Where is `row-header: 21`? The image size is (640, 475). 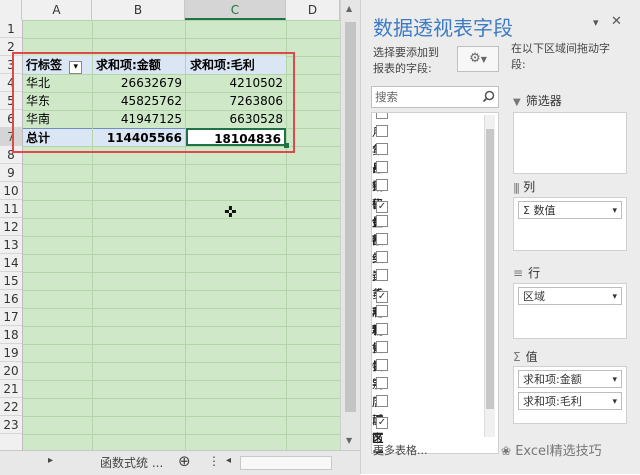 row-header: 21 is located at coordinates (11, 389).